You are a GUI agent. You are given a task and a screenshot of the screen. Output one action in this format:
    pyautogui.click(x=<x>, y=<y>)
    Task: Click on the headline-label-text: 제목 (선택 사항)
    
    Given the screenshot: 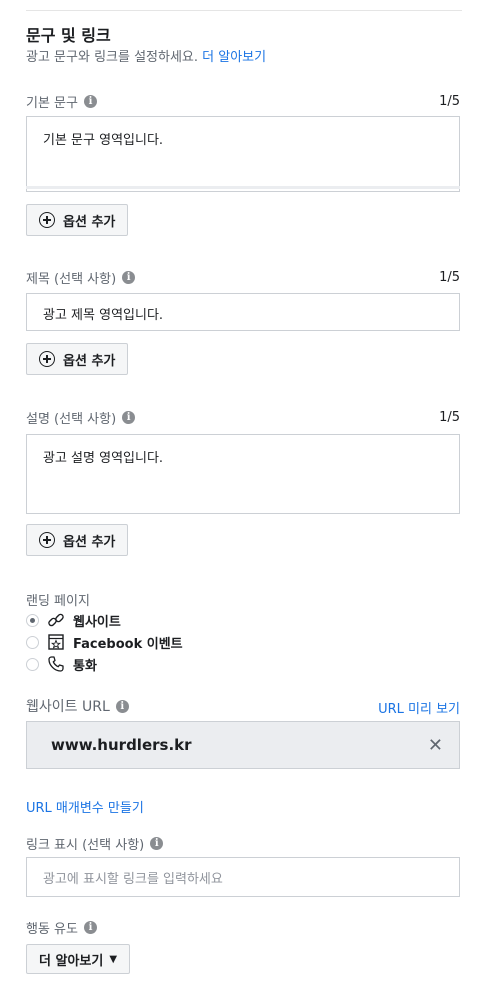 What is the action you would take?
    pyautogui.click(x=71, y=279)
    